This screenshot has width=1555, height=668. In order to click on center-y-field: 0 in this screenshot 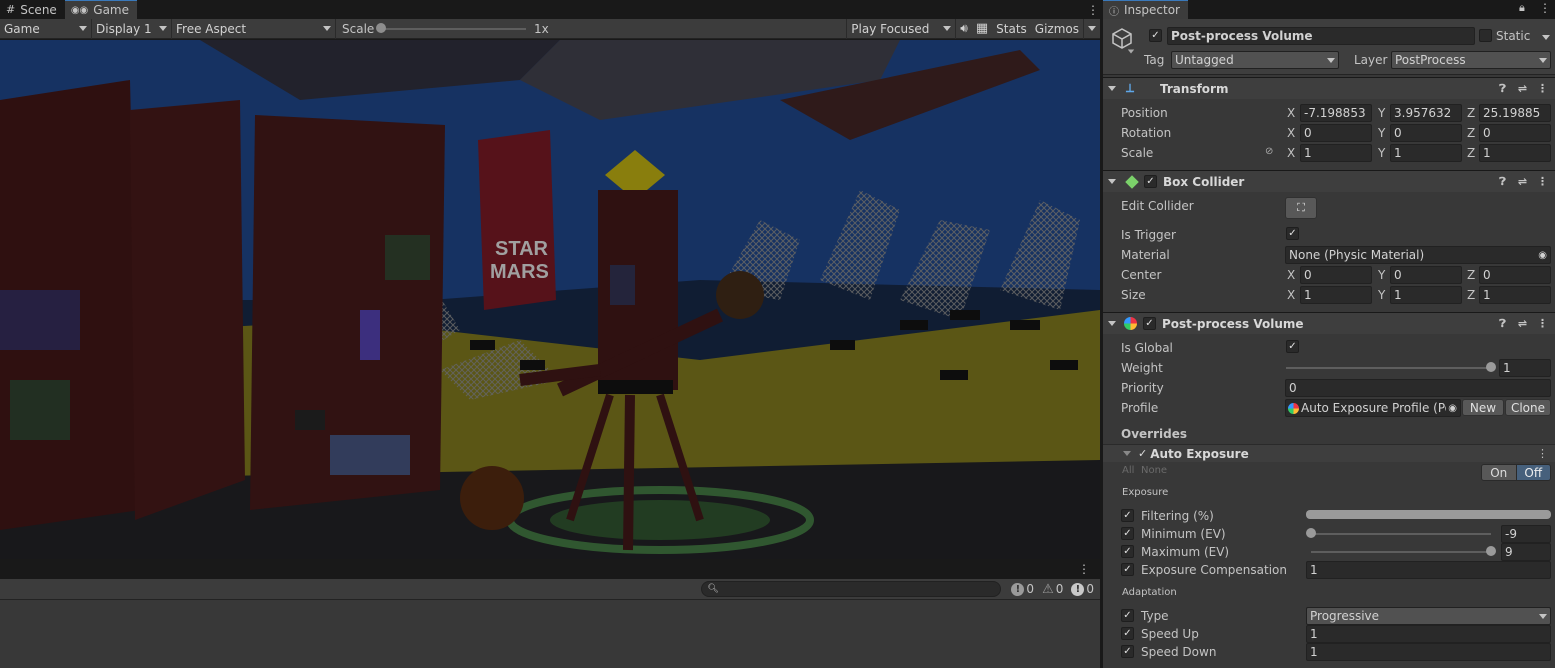, I will do `click(1426, 275)`.